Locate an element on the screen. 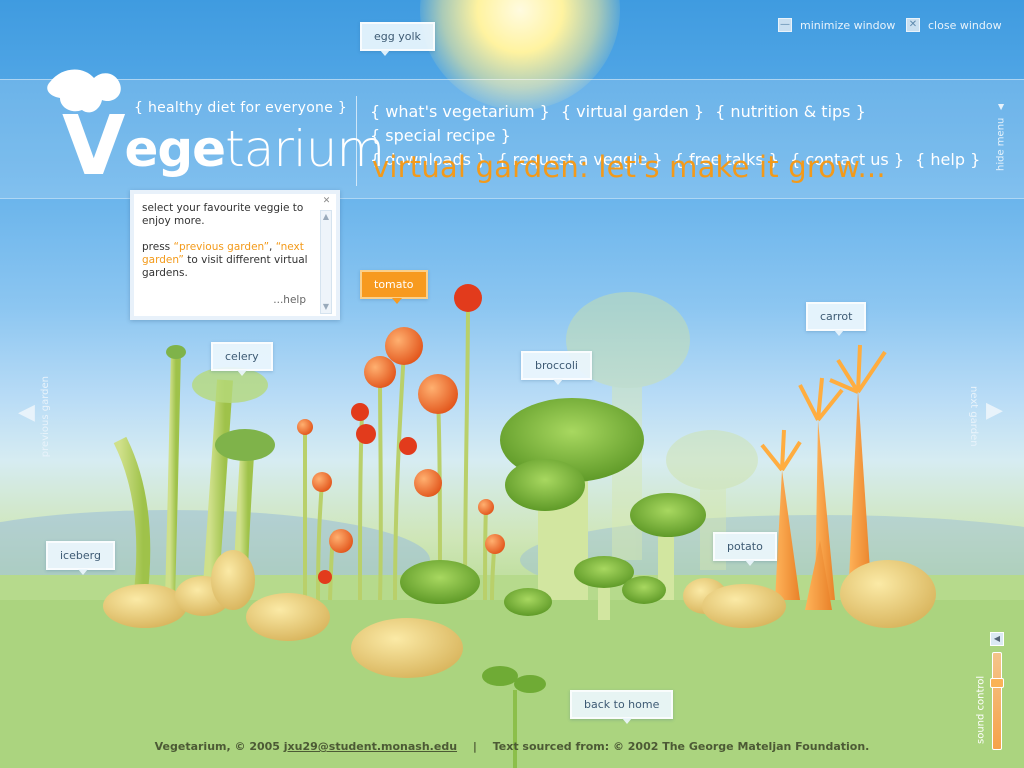 The height and width of the screenshot is (768, 1024). close-label: close window is located at coordinates (965, 25).